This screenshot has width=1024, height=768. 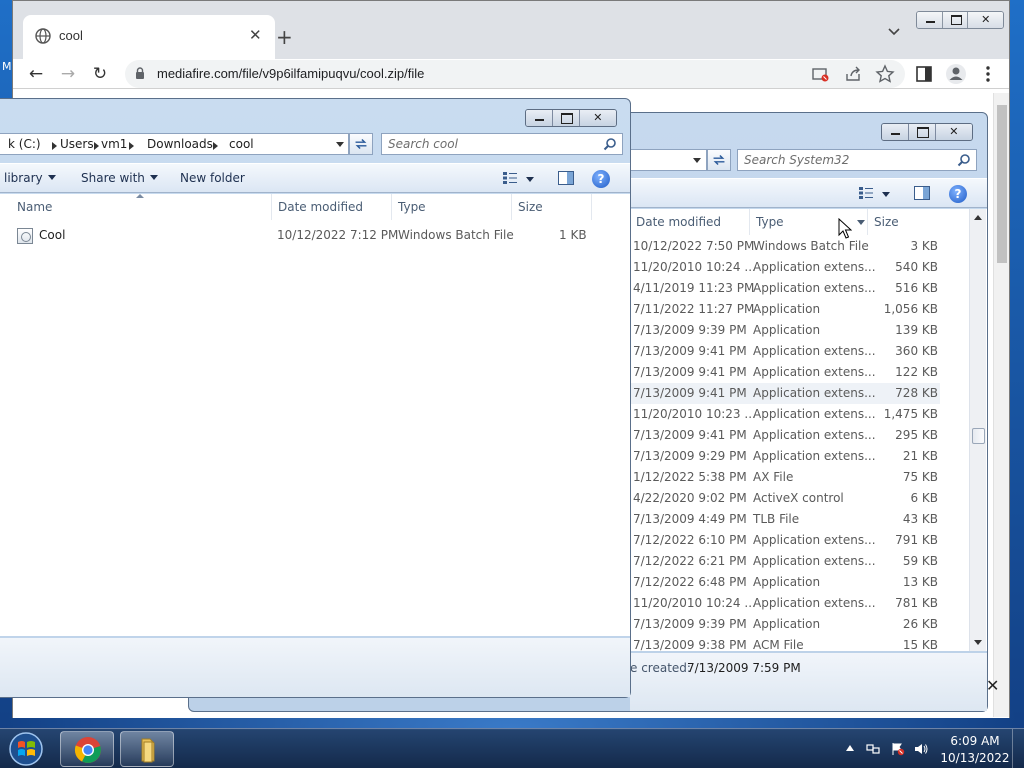 I want to click on table-row: 4/22/2020 9:02 PM ActiveX control 6 KB, so click(x=785, y=498).